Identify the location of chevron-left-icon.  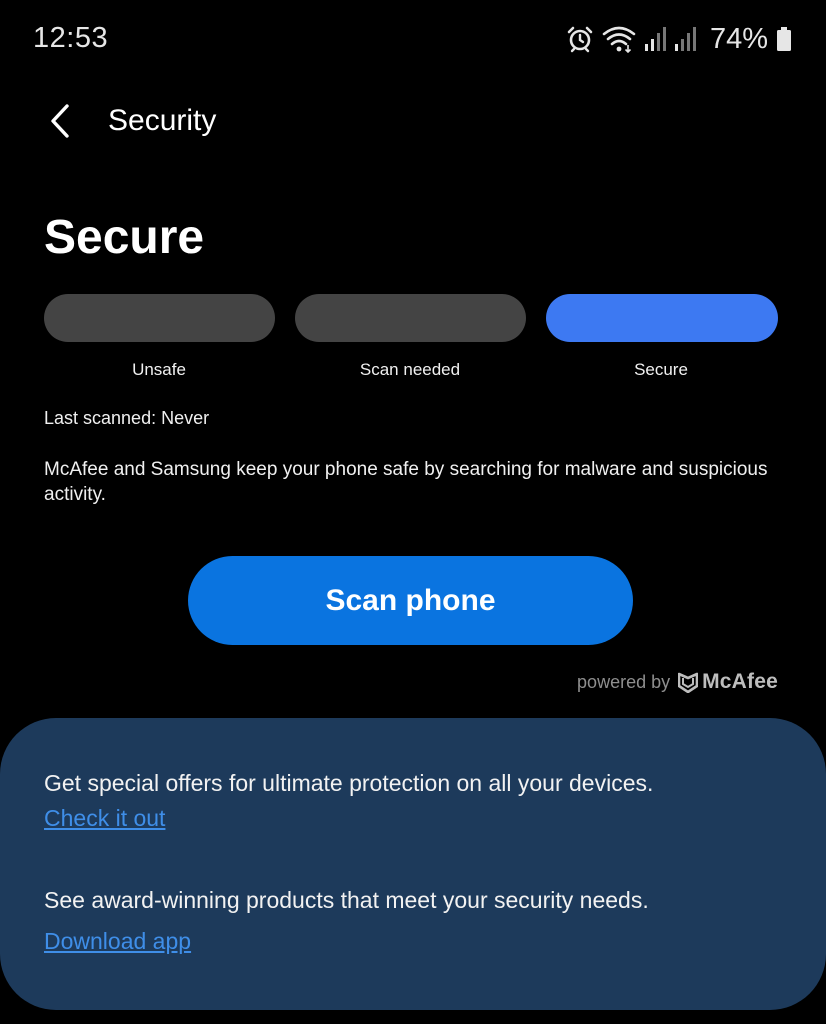
(60, 121).